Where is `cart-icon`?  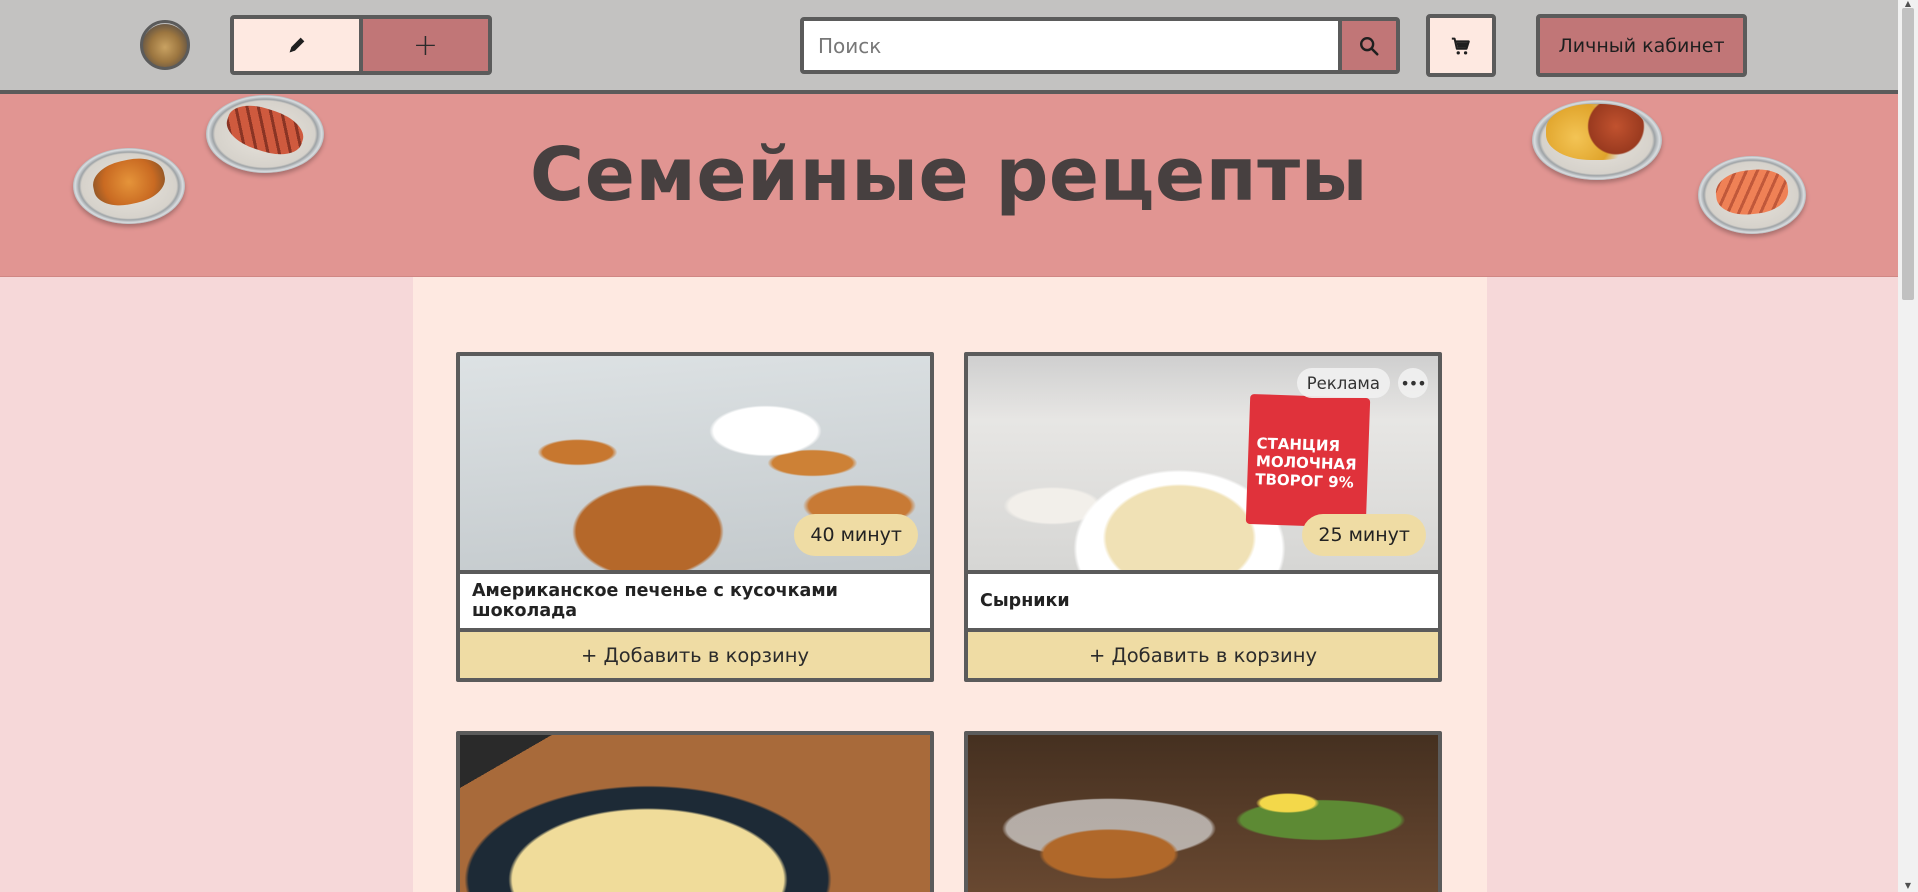
cart-icon is located at coordinates (1460, 46).